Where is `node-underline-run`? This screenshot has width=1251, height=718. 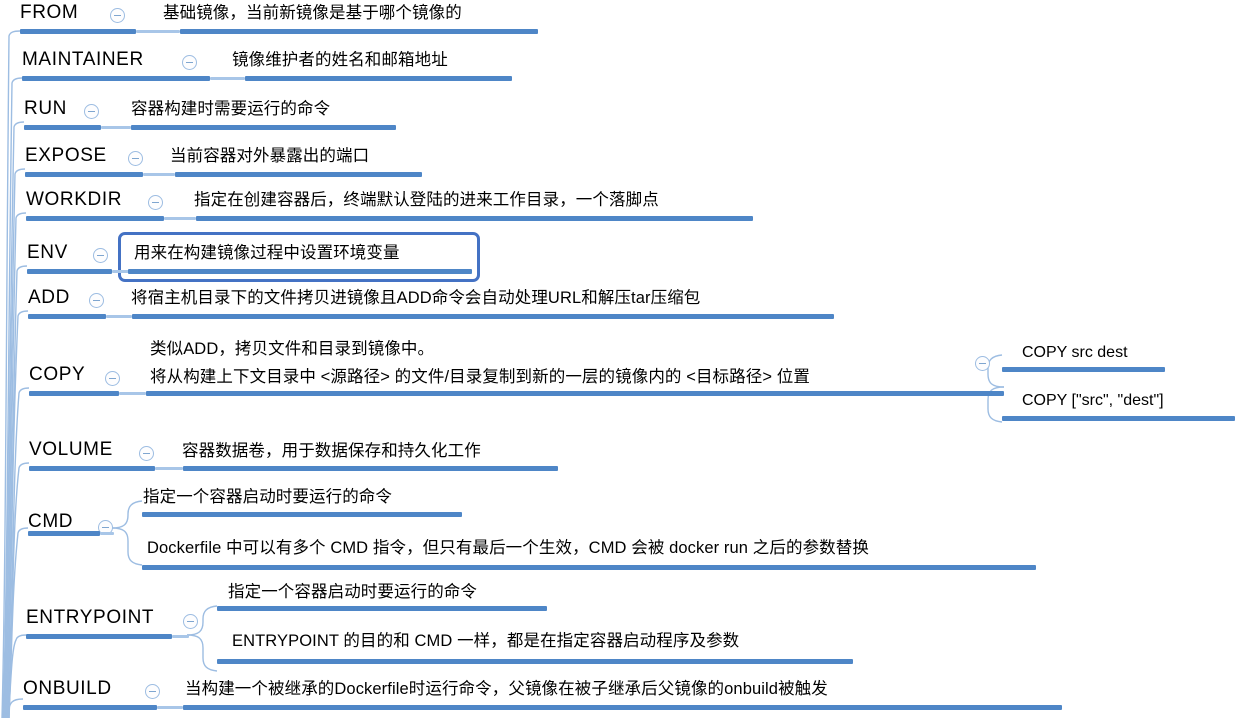 node-underline-run is located at coordinates (62, 127).